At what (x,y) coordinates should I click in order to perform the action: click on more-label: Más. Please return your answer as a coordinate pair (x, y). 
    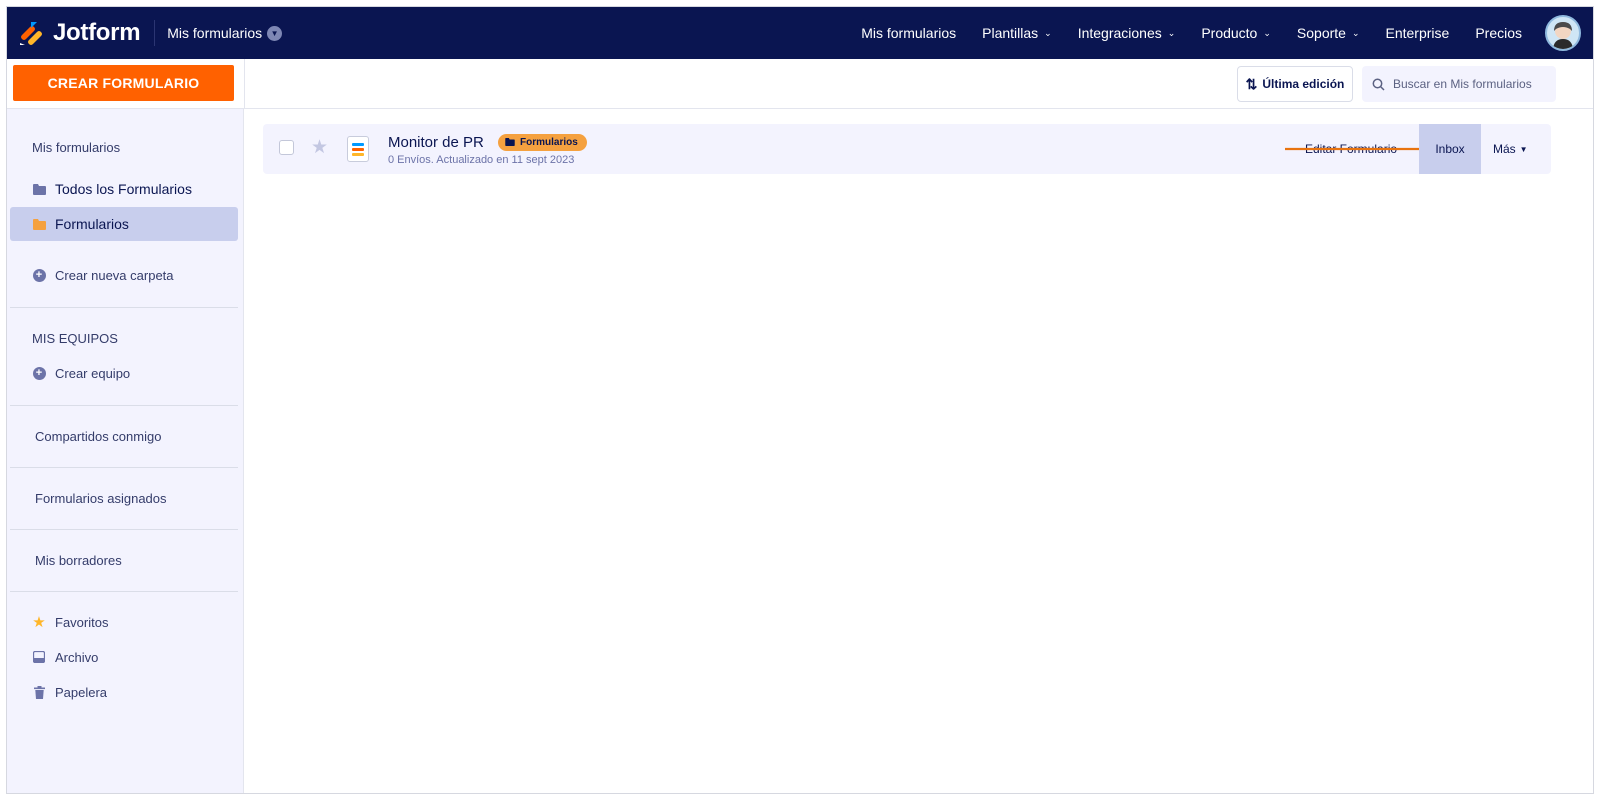
    Looking at the image, I should click on (1504, 149).